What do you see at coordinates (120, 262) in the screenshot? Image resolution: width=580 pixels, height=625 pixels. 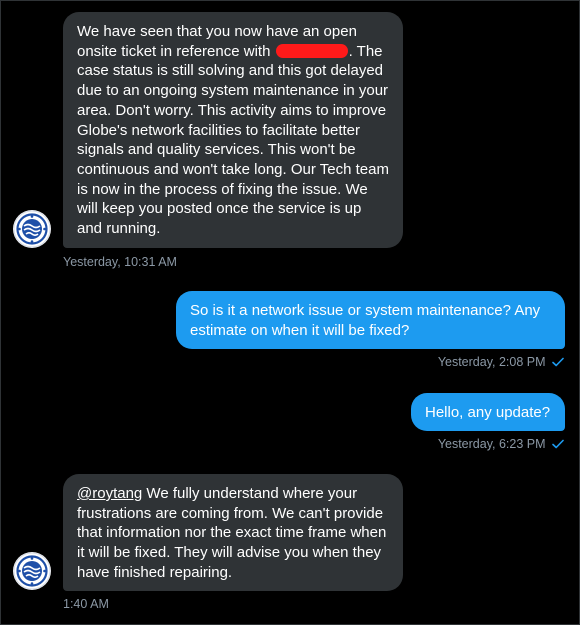 I see `message-timestamp-1: Yesterday, 10:31 AM` at bounding box center [120, 262].